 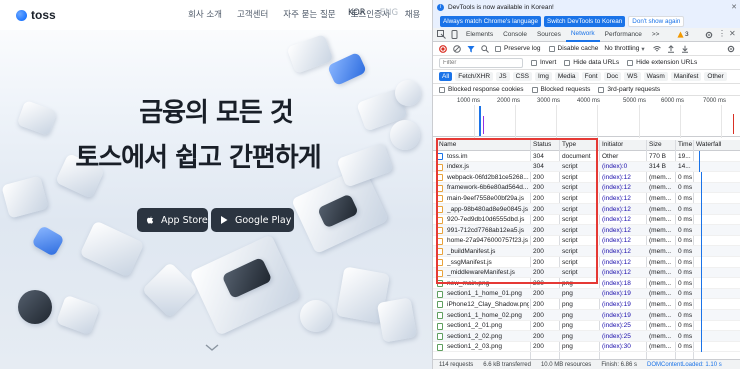 What do you see at coordinates (309, 14) in the screenshot?
I see `nav-faq: 자주 묻는 질문` at bounding box center [309, 14].